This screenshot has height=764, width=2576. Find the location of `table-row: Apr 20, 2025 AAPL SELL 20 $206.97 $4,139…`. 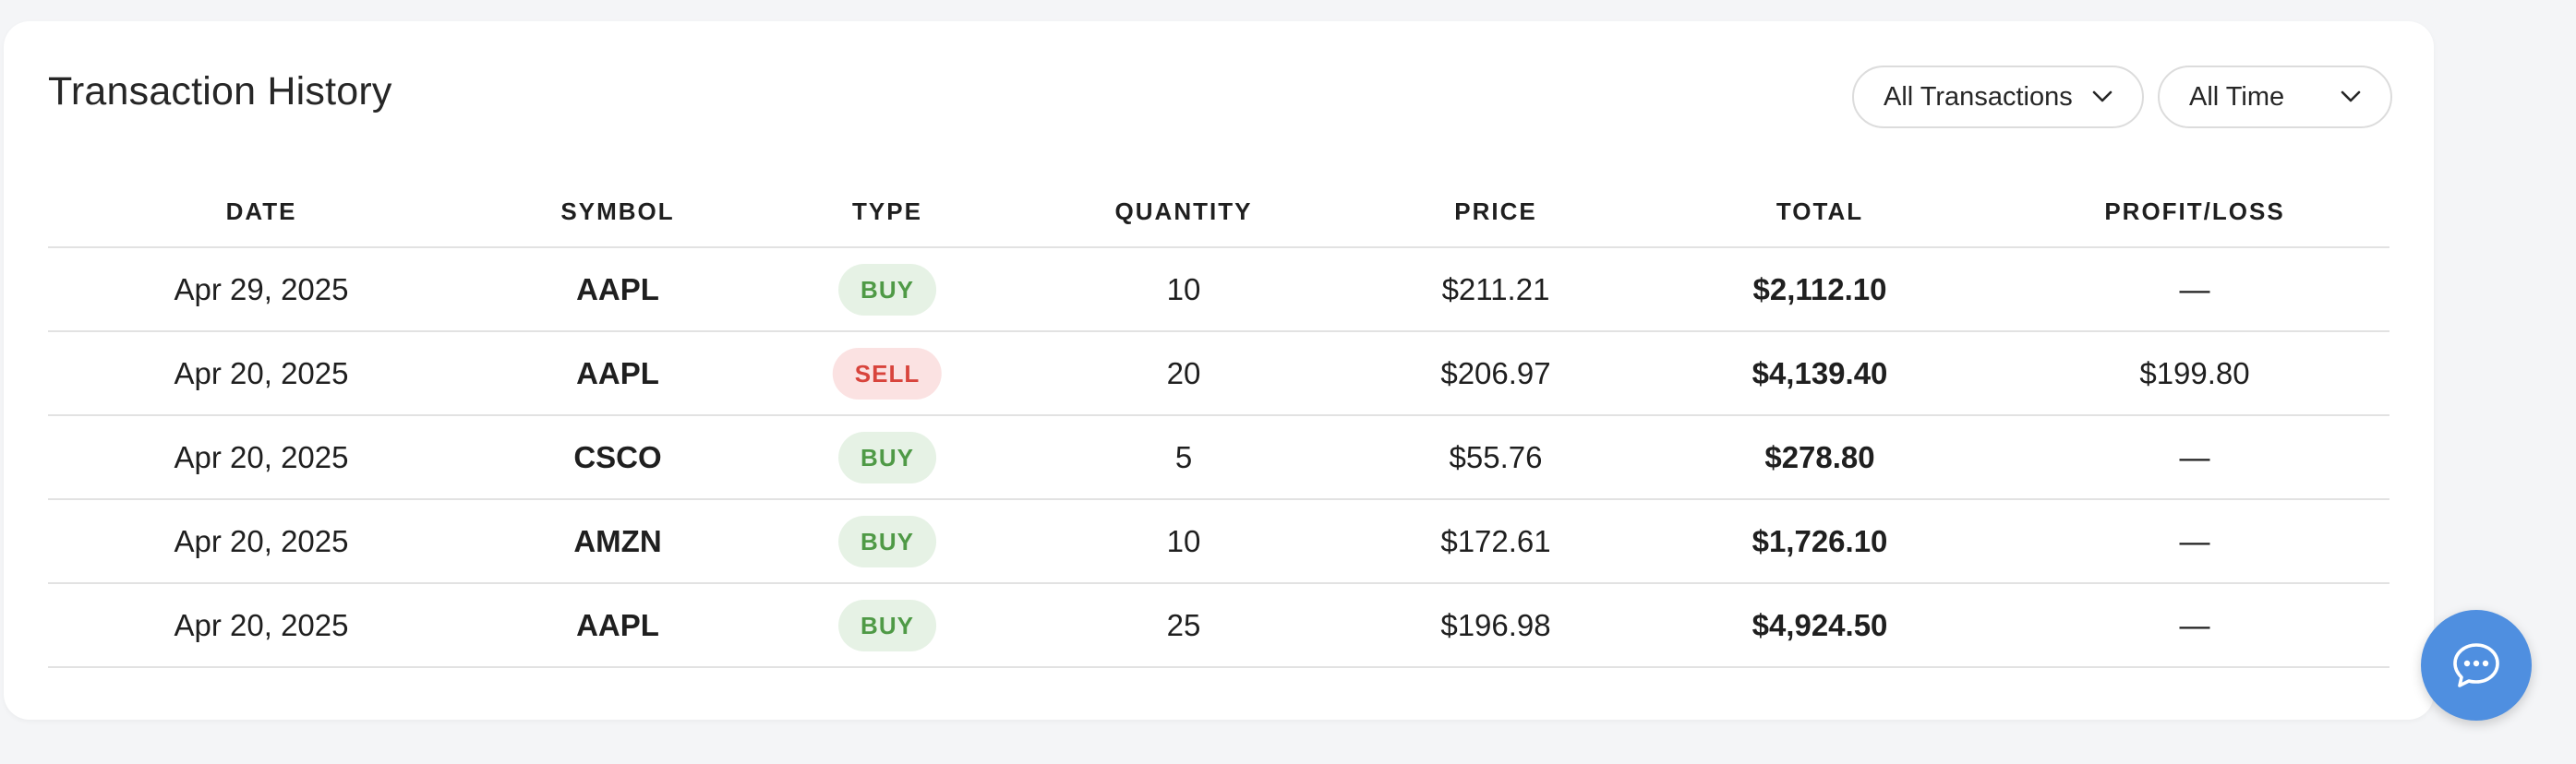

table-row: Apr 20, 2025 AAPL SELL 20 $206.97 $4,139… is located at coordinates (1218, 374).